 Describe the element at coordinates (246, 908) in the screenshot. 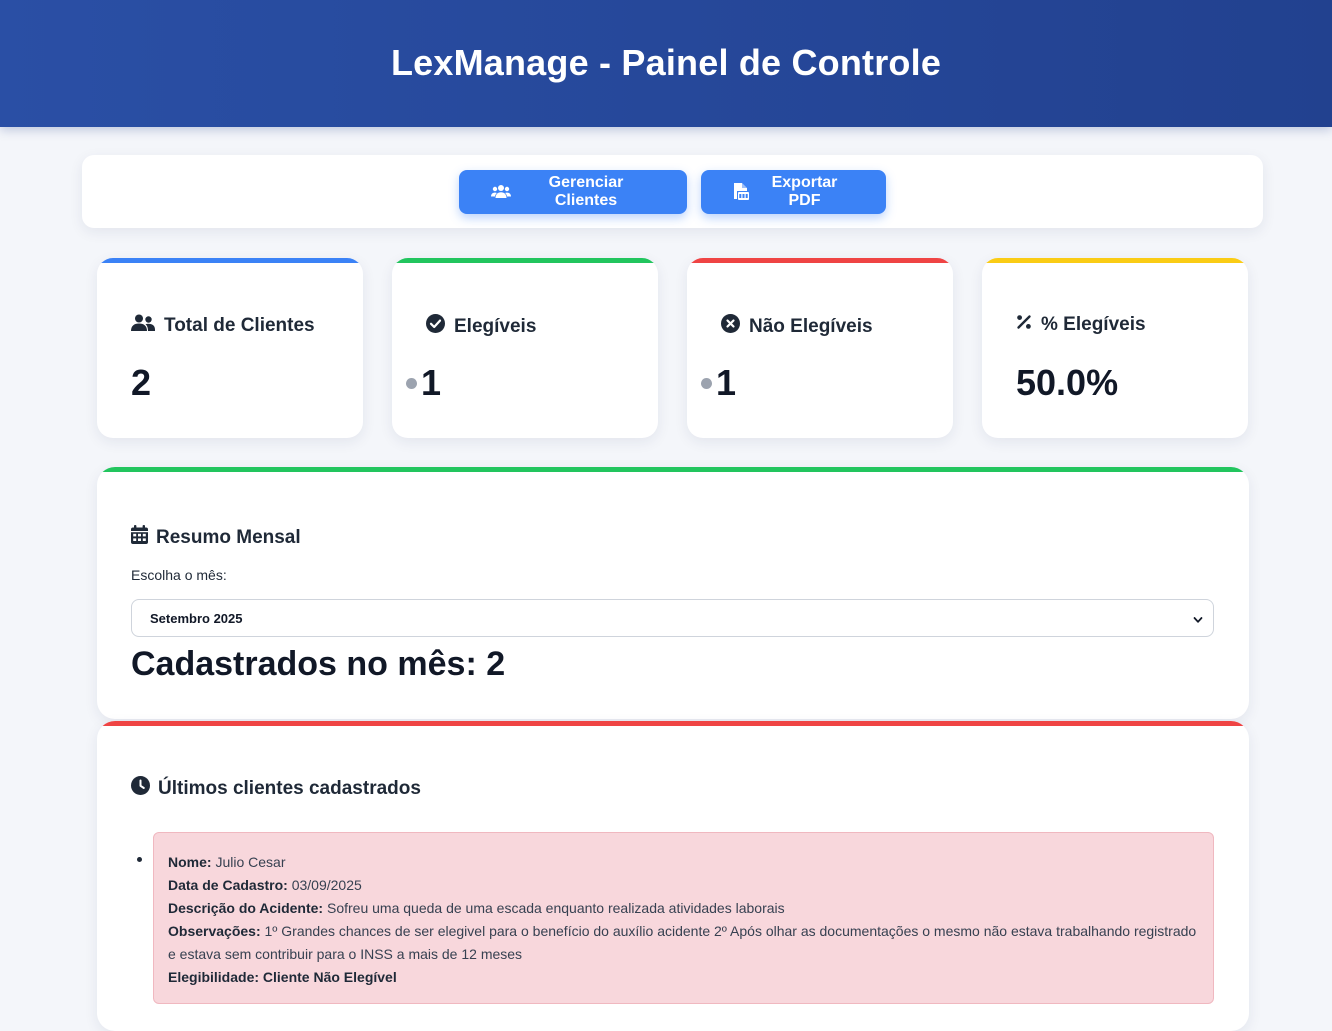

I see `client-desc-label: Descrição do Acidente:` at that location.